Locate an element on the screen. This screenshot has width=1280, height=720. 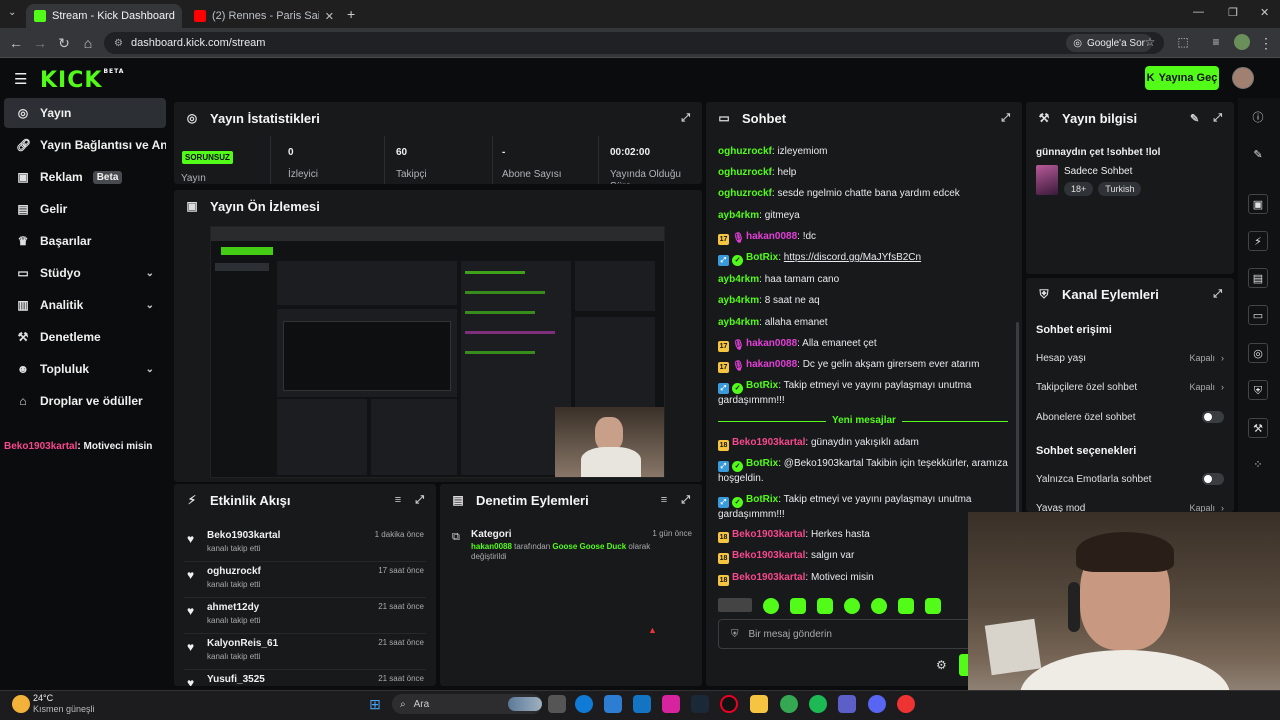
store-icon is located at coordinates (613, 704).